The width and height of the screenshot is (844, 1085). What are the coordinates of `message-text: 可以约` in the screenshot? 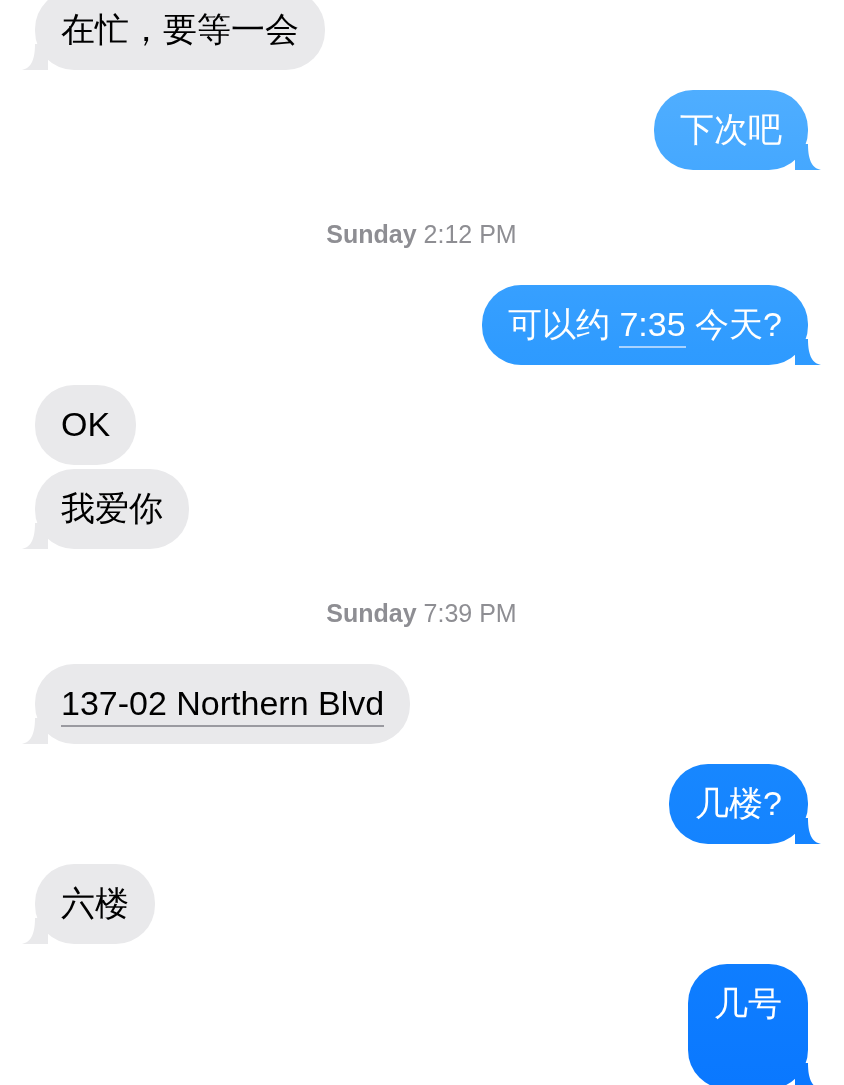 It's located at (559, 324).